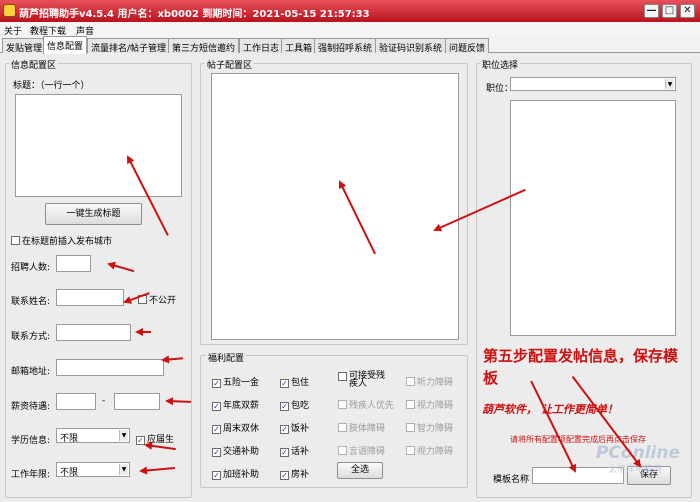 The height and width of the screenshot is (502, 700). I want to click on post-config-group-label: 帖子配置区, so click(230, 64).